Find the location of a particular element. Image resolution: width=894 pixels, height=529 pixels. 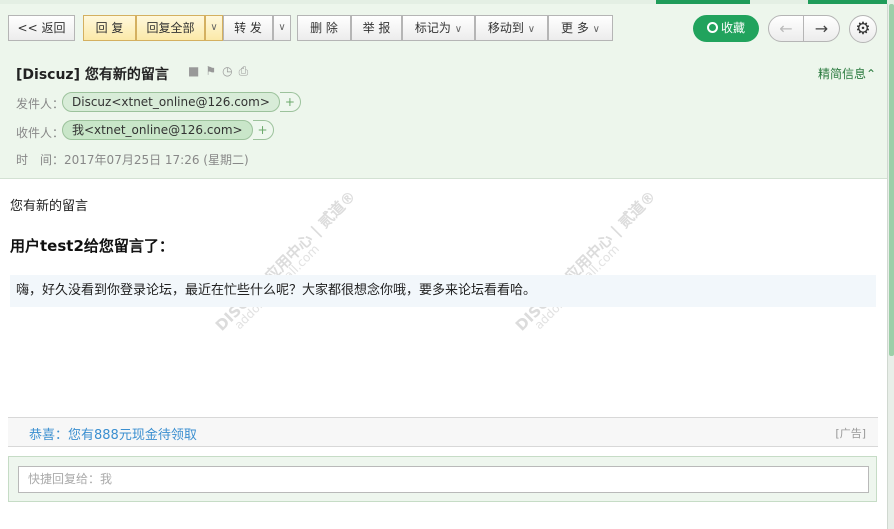

more-label: 更 多 is located at coordinates (575, 28).